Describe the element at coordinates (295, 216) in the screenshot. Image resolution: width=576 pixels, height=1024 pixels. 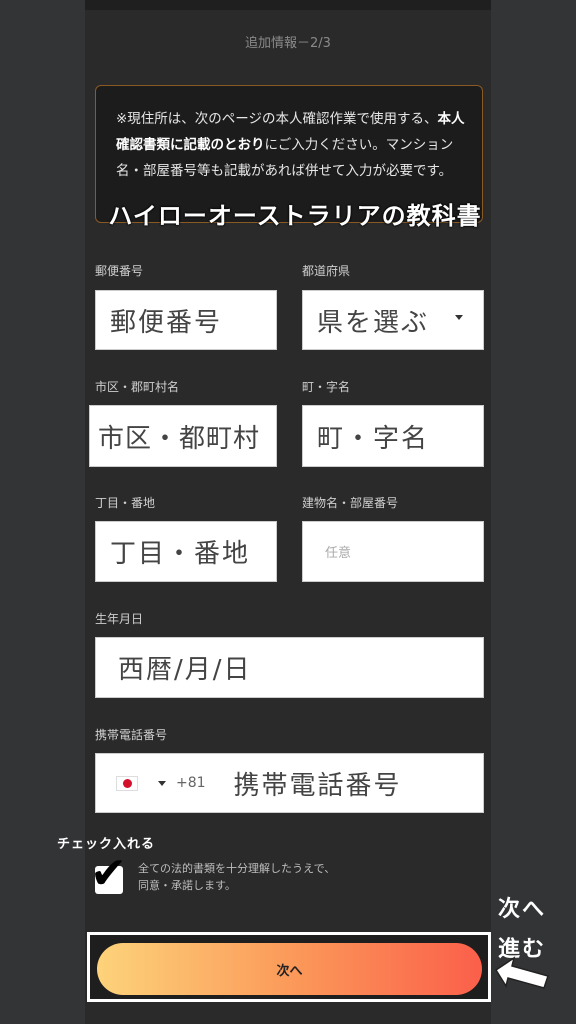
I see `overlay-title: ハイローオーストラリアの教科書` at that location.